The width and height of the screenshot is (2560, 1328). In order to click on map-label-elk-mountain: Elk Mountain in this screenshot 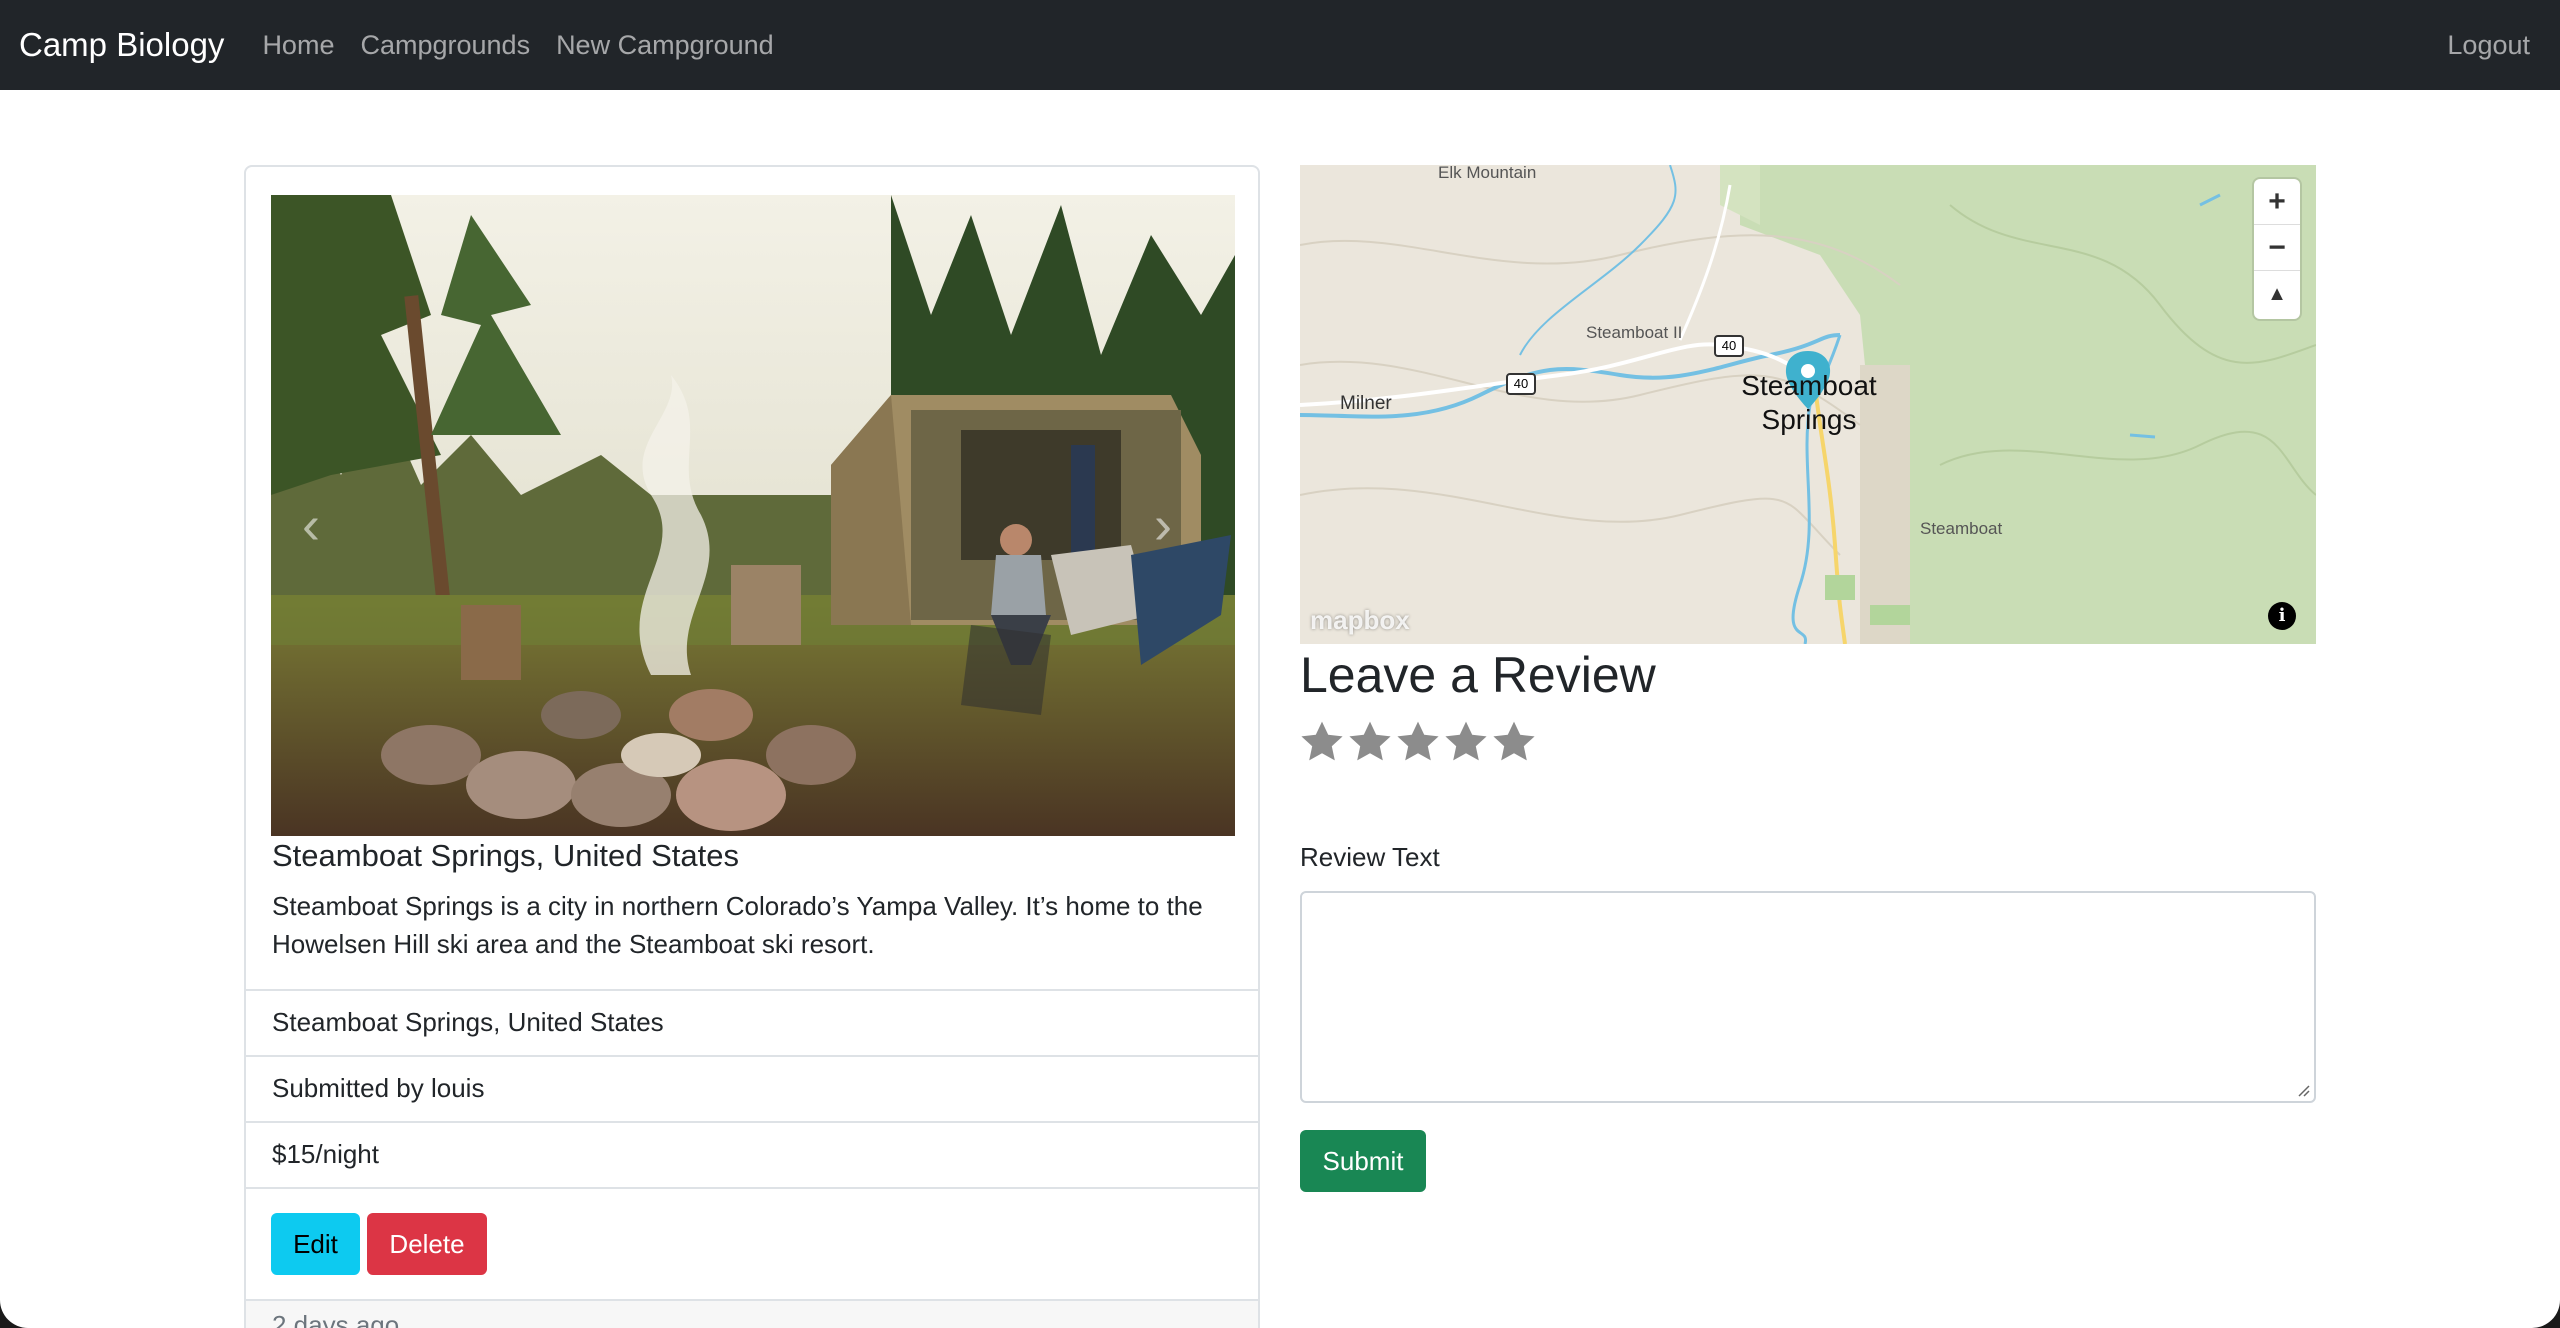, I will do `click(1487, 173)`.